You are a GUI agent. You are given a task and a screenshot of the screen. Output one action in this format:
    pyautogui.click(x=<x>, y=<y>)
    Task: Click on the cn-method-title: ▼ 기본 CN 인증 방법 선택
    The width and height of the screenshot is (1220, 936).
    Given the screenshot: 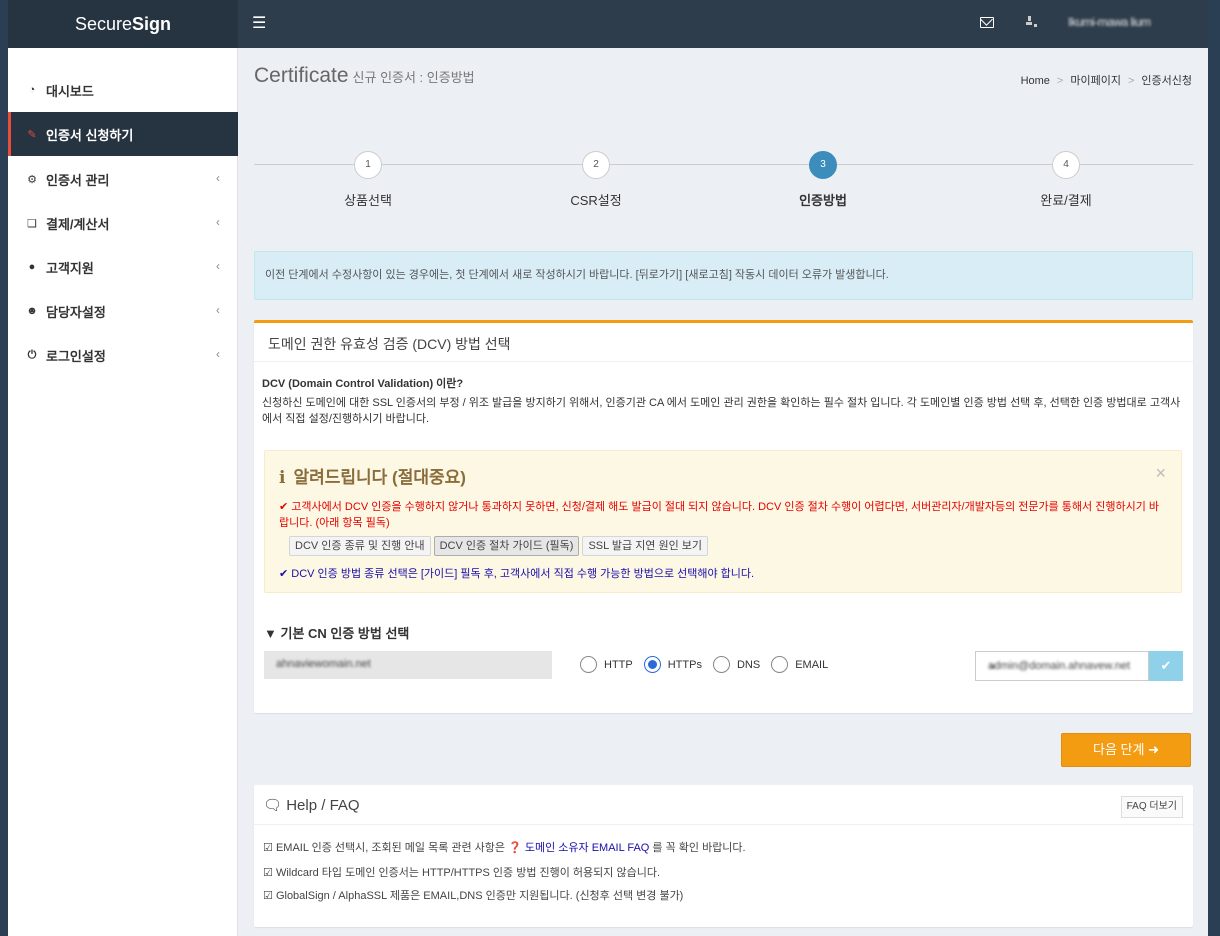 What is the action you would take?
    pyautogui.click(x=337, y=633)
    